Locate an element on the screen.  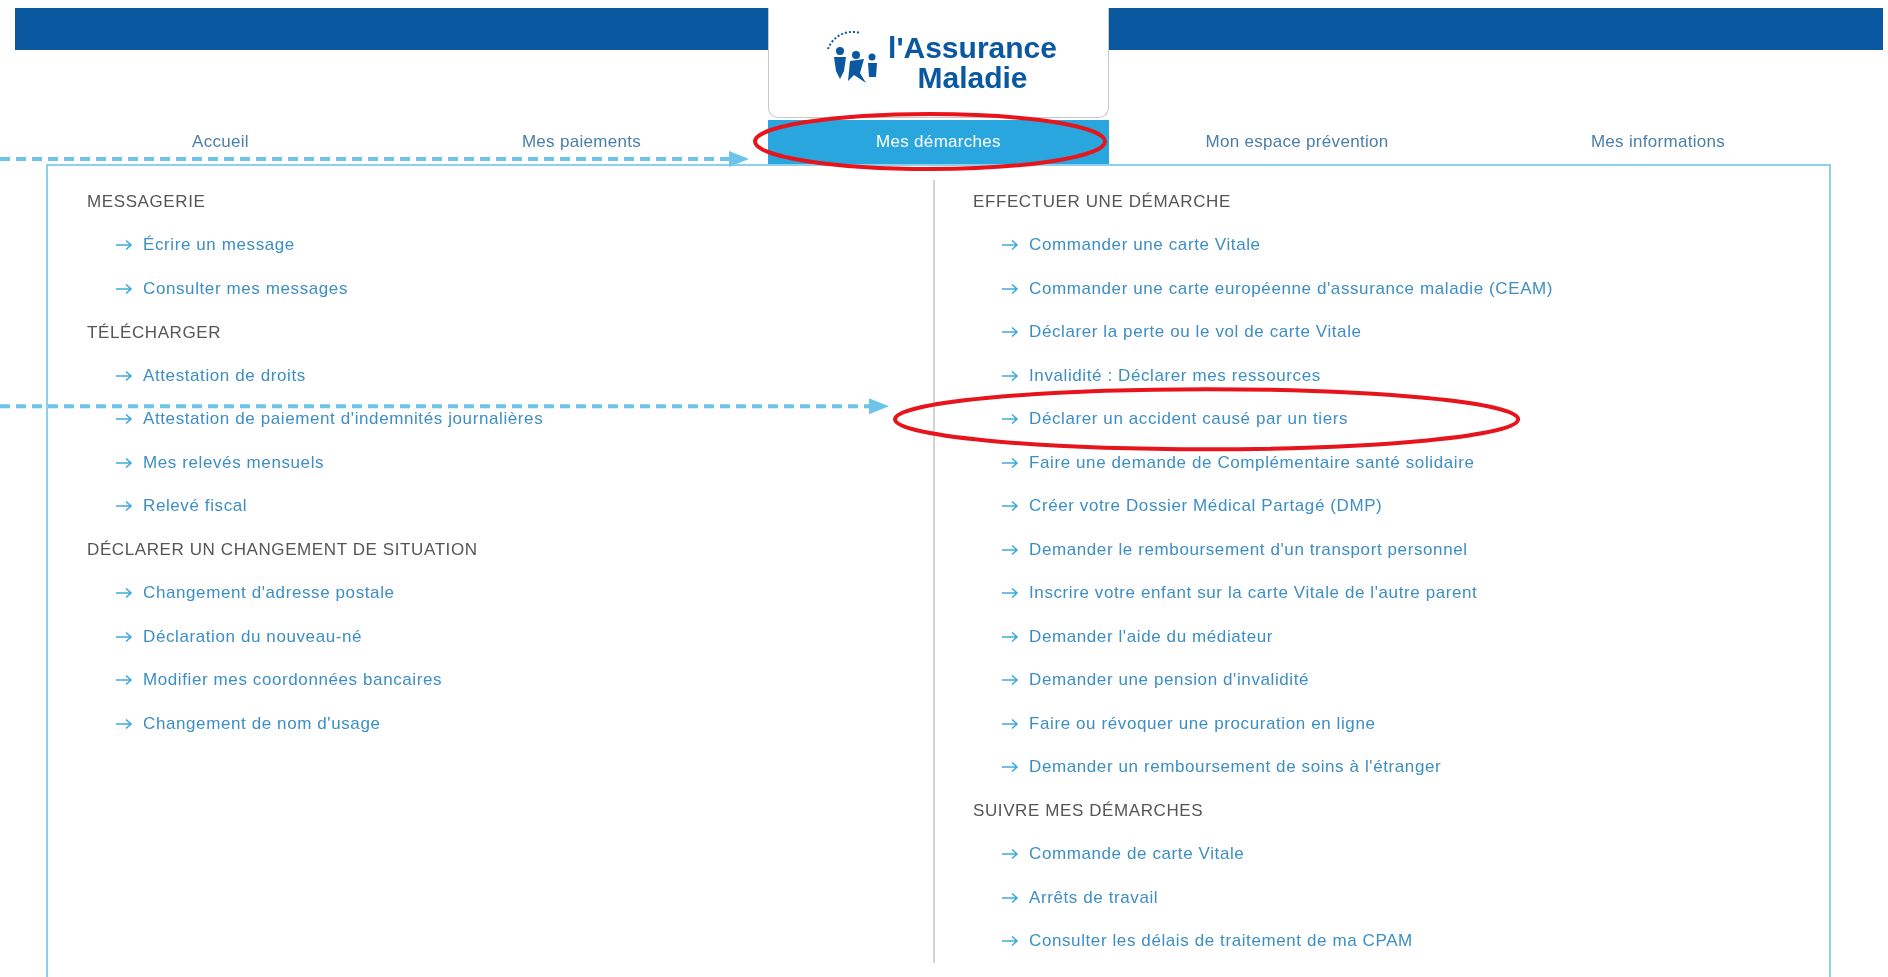
nav-tab: Mon espace prévention is located at coordinates (1297, 142).